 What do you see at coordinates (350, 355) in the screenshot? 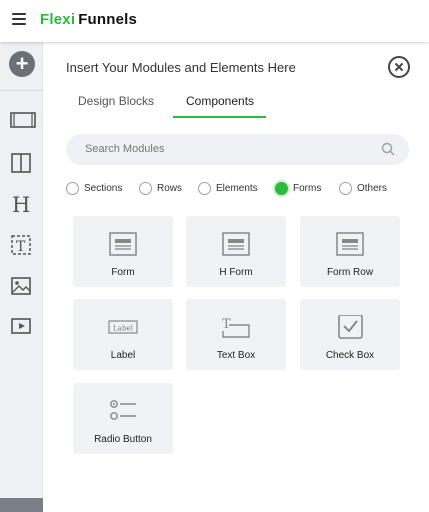
I see `component-label: Check Box` at bounding box center [350, 355].